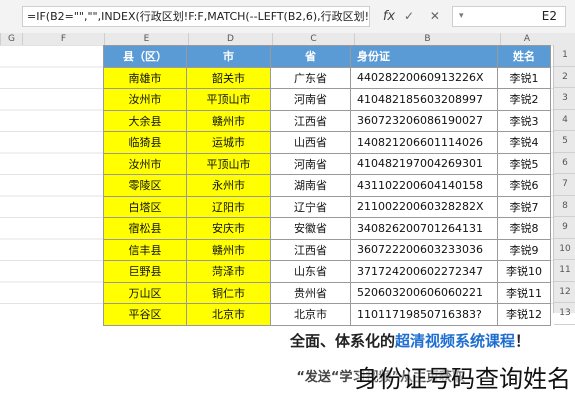 The image size is (575, 400). Describe the element at coordinates (310, 77) in the screenshot. I see `province-cell: 广东省` at that location.